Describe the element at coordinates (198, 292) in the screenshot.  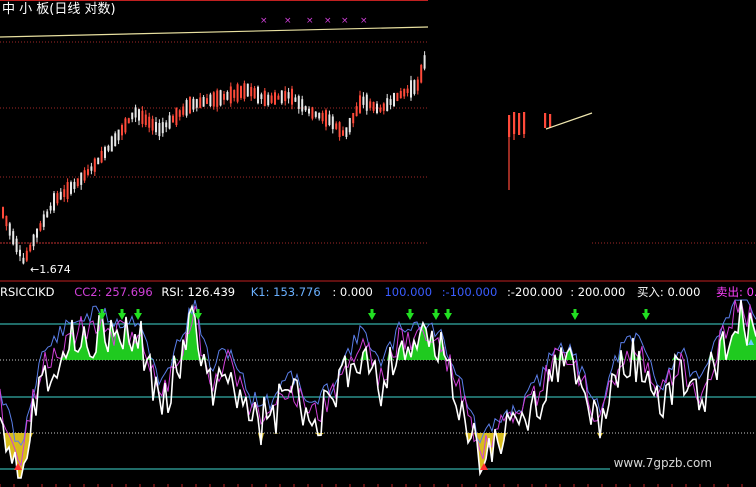
I see `rsi-value: RSI: 126.439` at that location.